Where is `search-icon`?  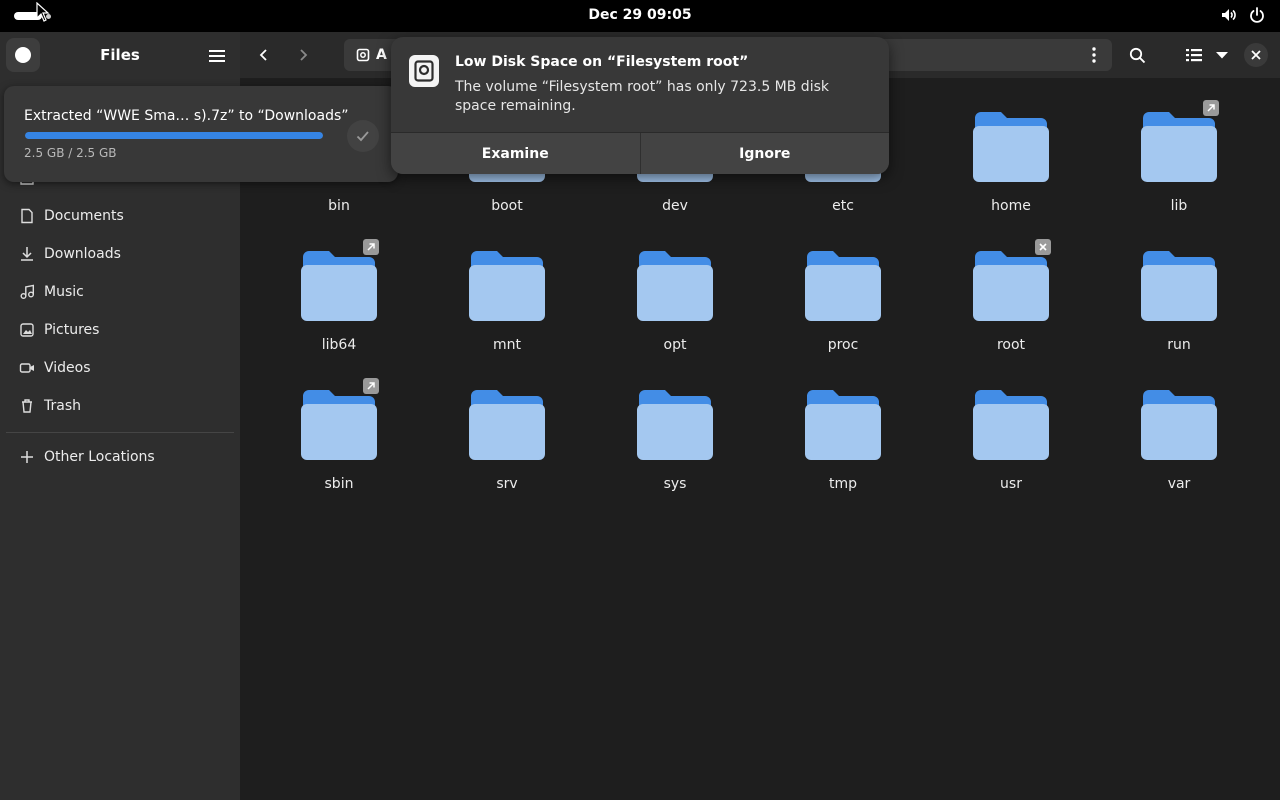
search-icon is located at coordinates (1137, 55).